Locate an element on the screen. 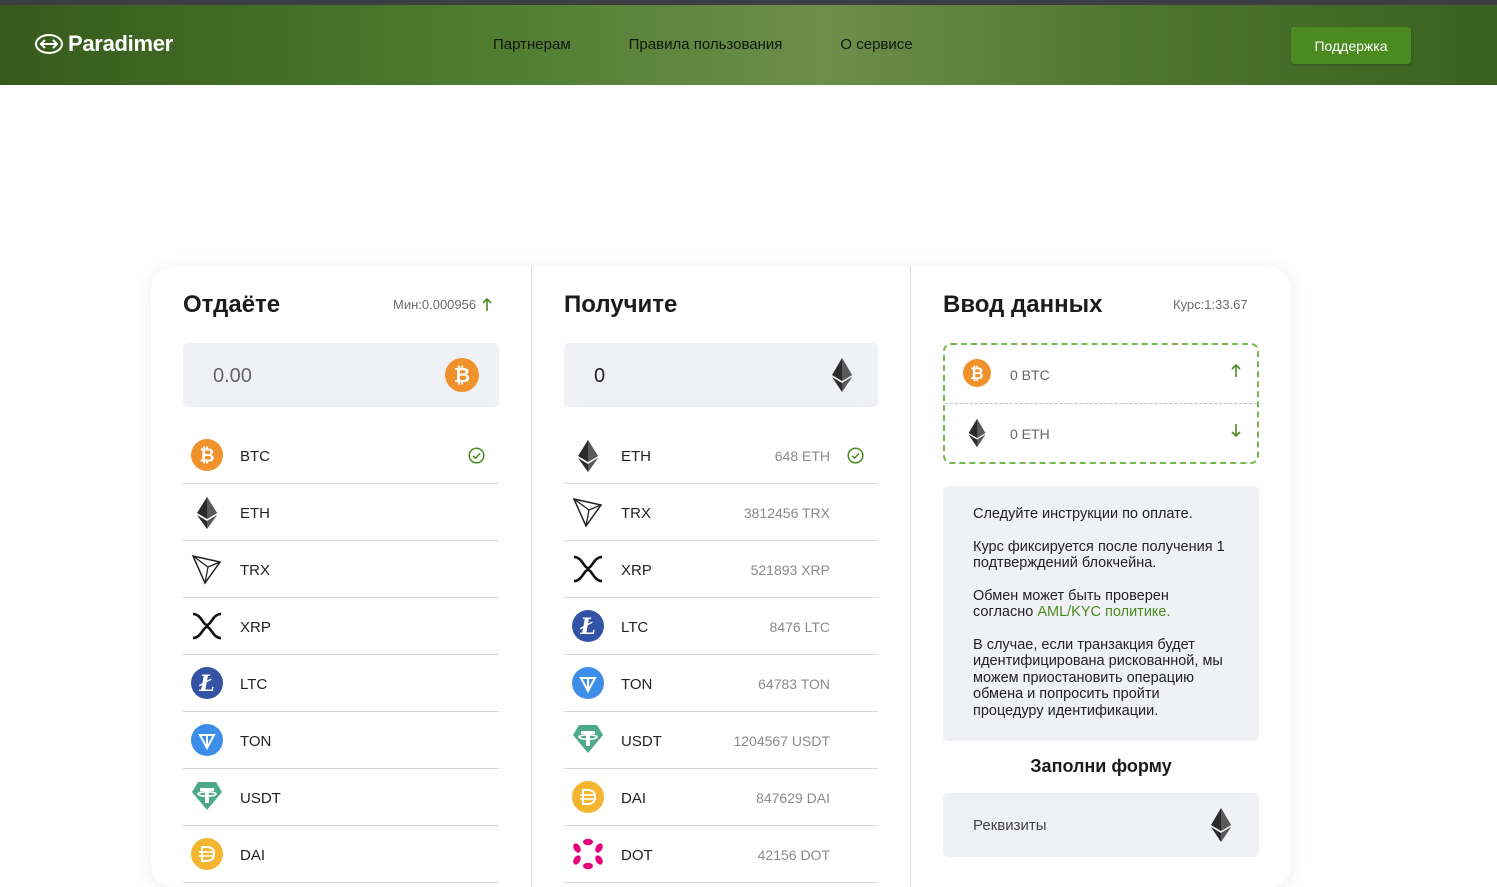  give-coin-list: ₿ BTC ETH TRX XRP Ł LTC TON USDT DAI is located at coordinates (341, 655).